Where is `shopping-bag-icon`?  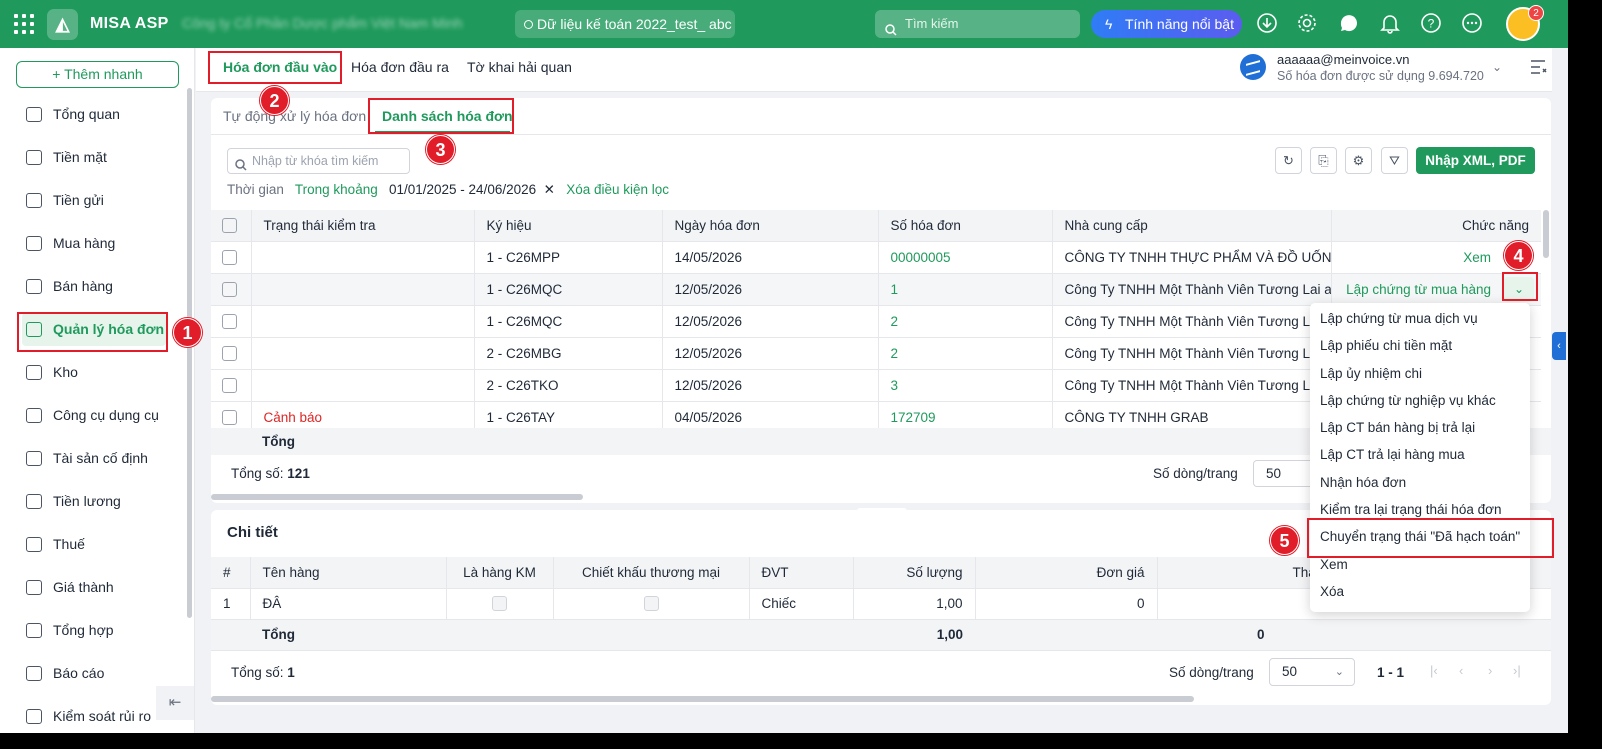
shopping-bag-icon is located at coordinates (34, 243).